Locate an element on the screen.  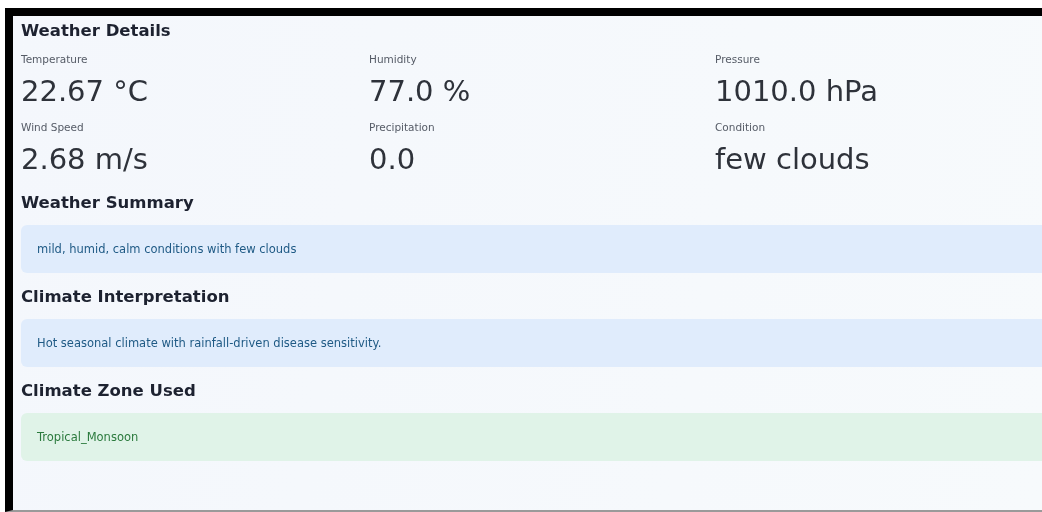
metric-value: 2.68 m/s is located at coordinates (85, 159).